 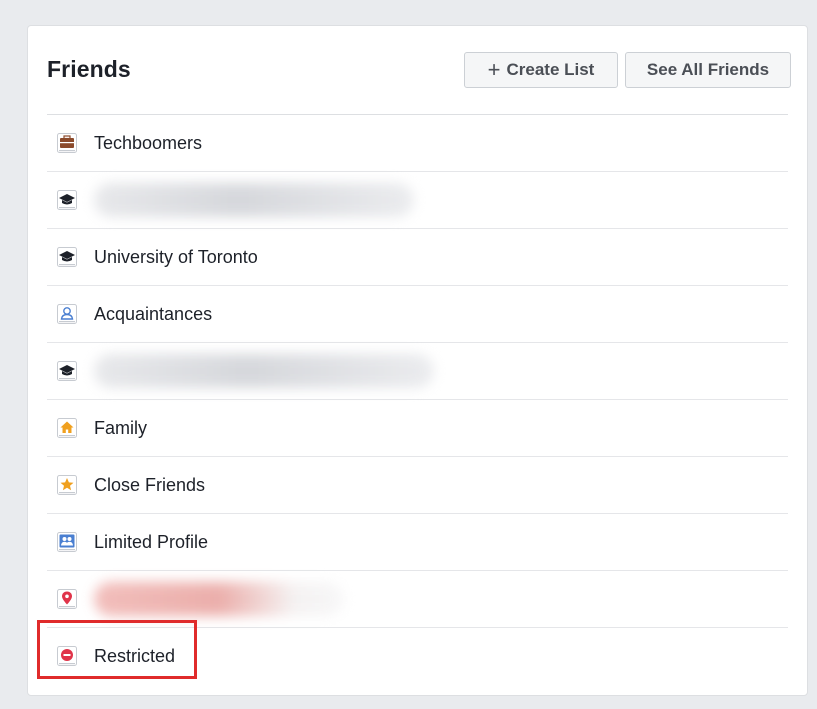 I want to click on house-icon, so click(x=67, y=428).